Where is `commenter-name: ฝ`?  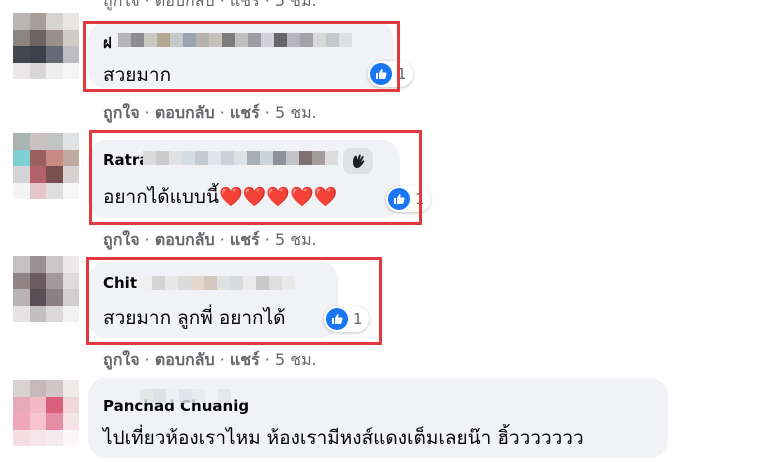
commenter-name: ฝ is located at coordinates (107, 43).